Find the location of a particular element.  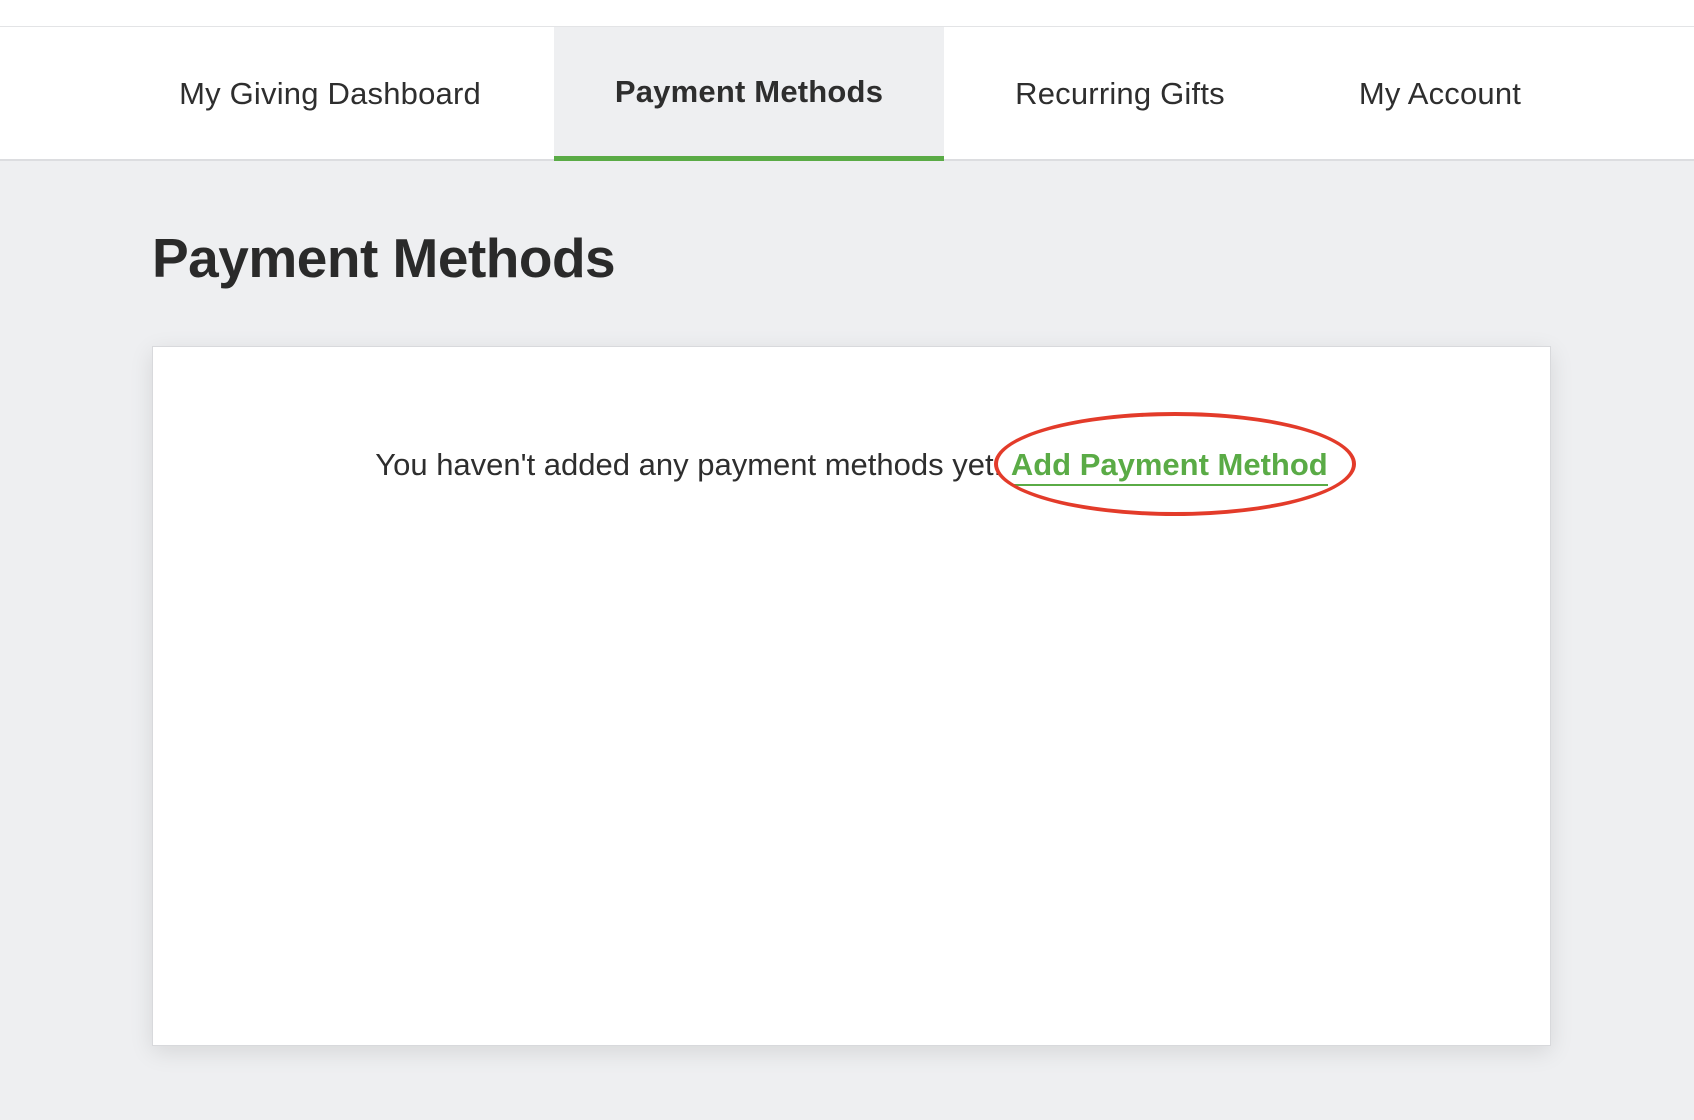

tab-my-giving-dashboard: My Giving Dashboard is located at coordinates (330, 94).